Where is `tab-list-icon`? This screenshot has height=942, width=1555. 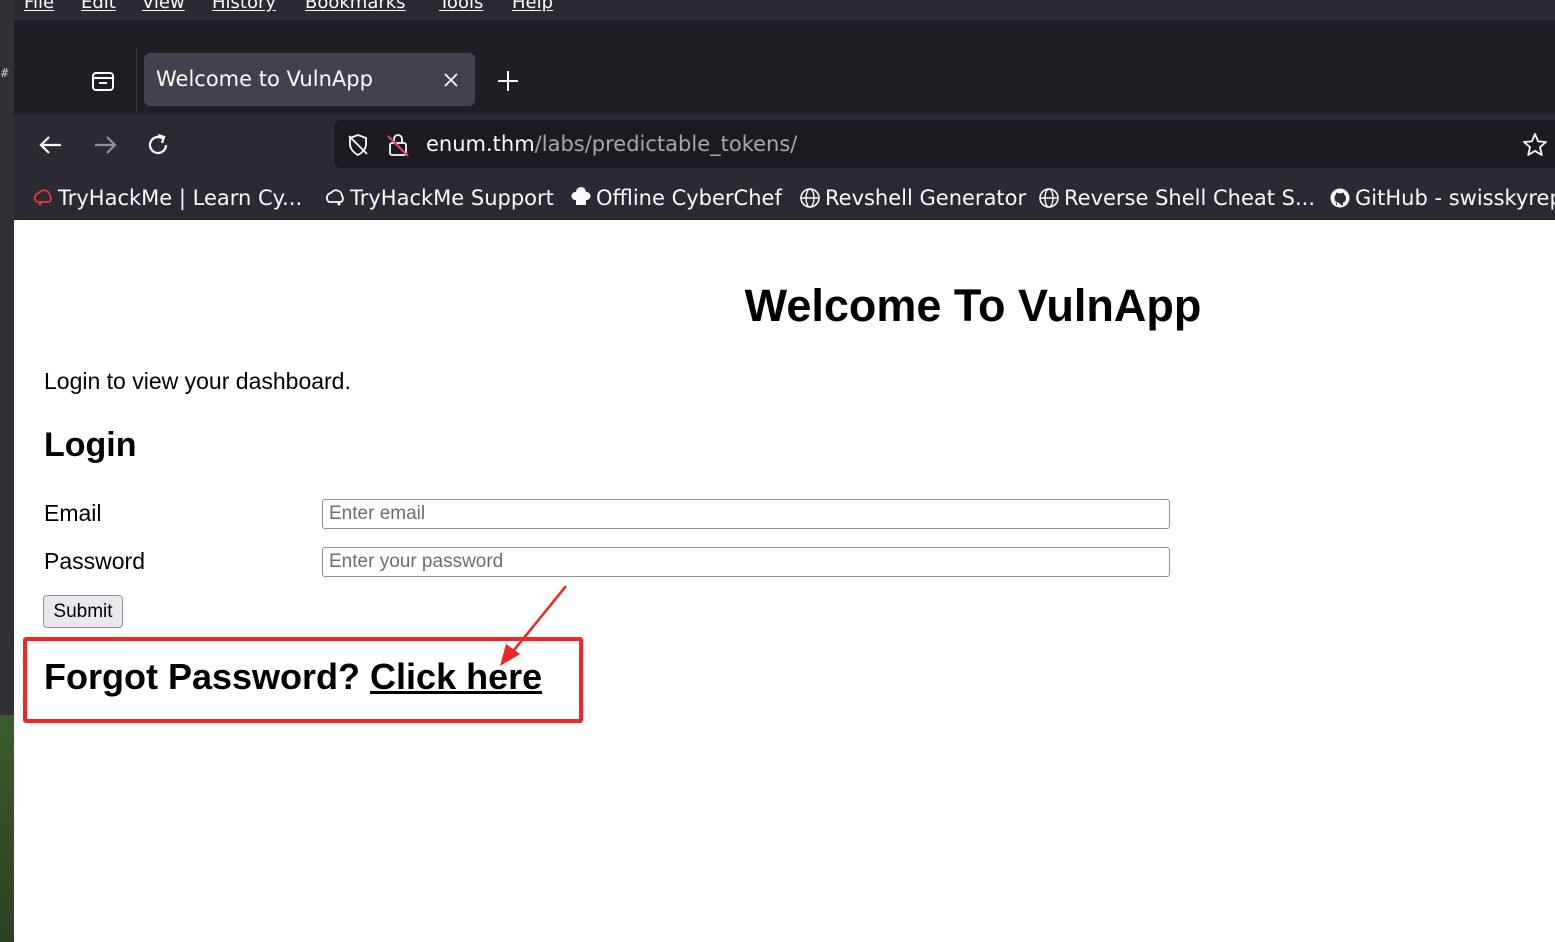 tab-list-icon is located at coordinates (103, 81).